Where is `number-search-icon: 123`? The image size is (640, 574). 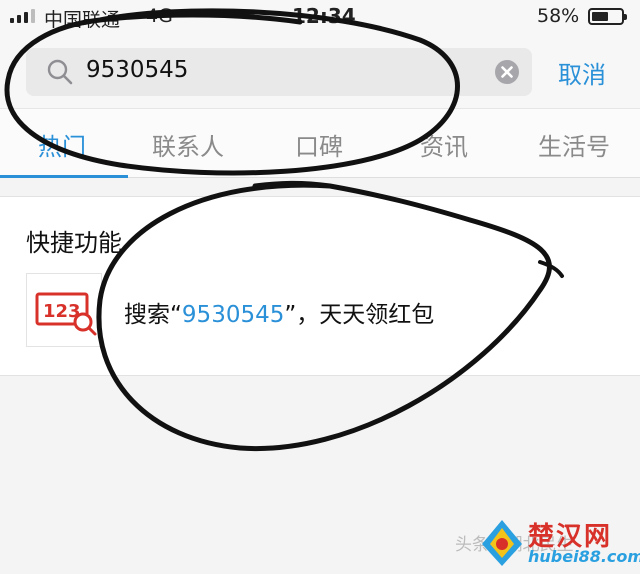
number-search-icon: 123 is located at coordinates (64, 310).